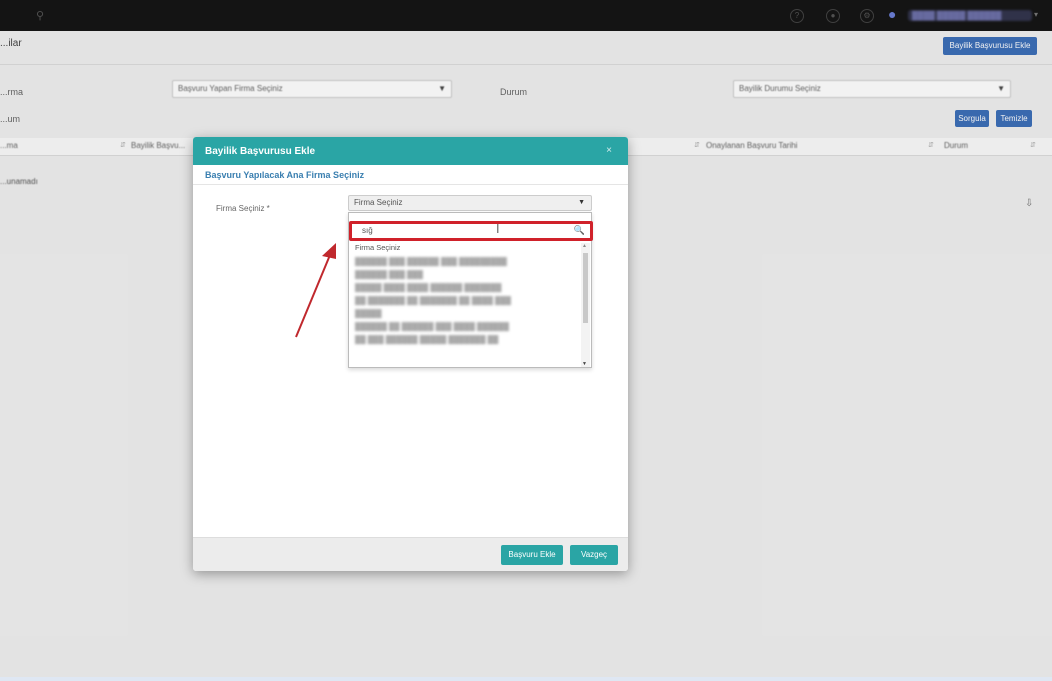 This screenshot has width=1052, height=681. Describe the element at coordinates (465, 314) in the screenshot. I see `dropdown-option: █████` at that location.